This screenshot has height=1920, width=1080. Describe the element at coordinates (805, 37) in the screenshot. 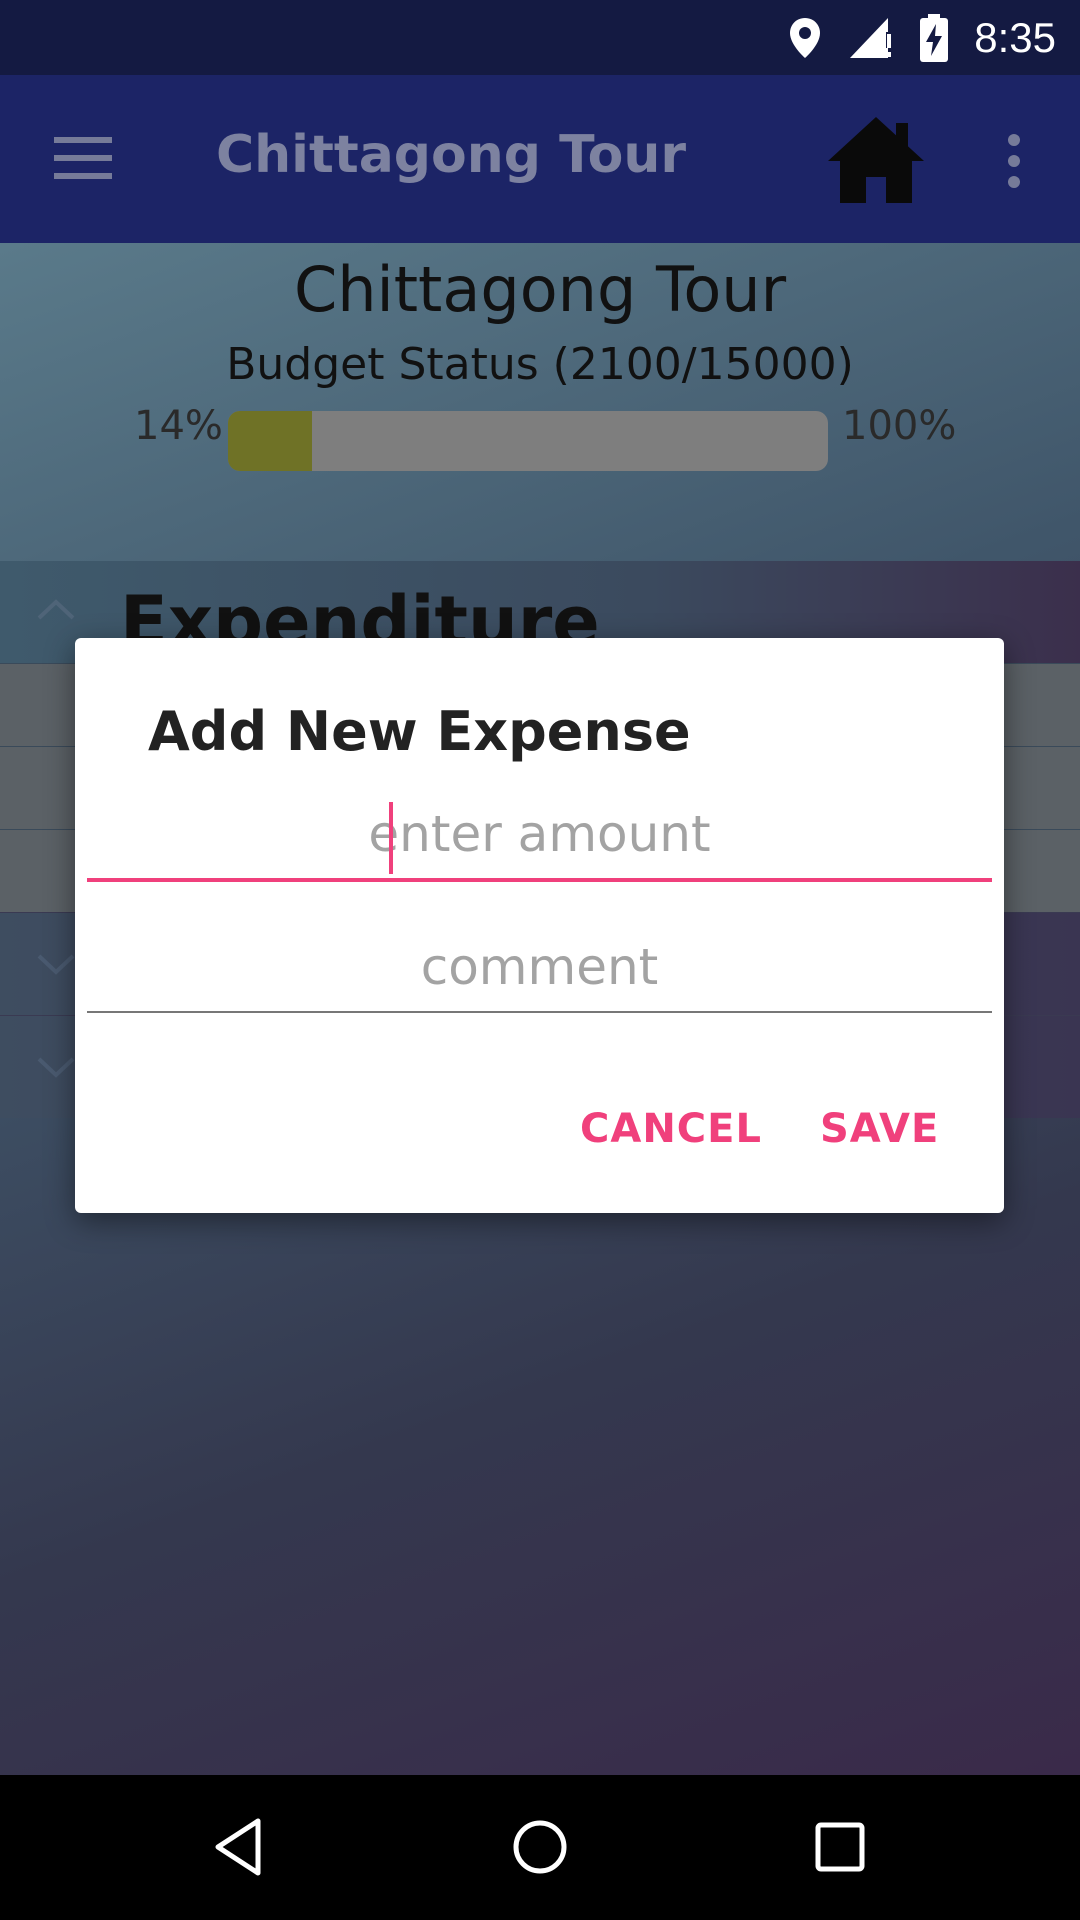

I see `location-pin-icon` at that location.